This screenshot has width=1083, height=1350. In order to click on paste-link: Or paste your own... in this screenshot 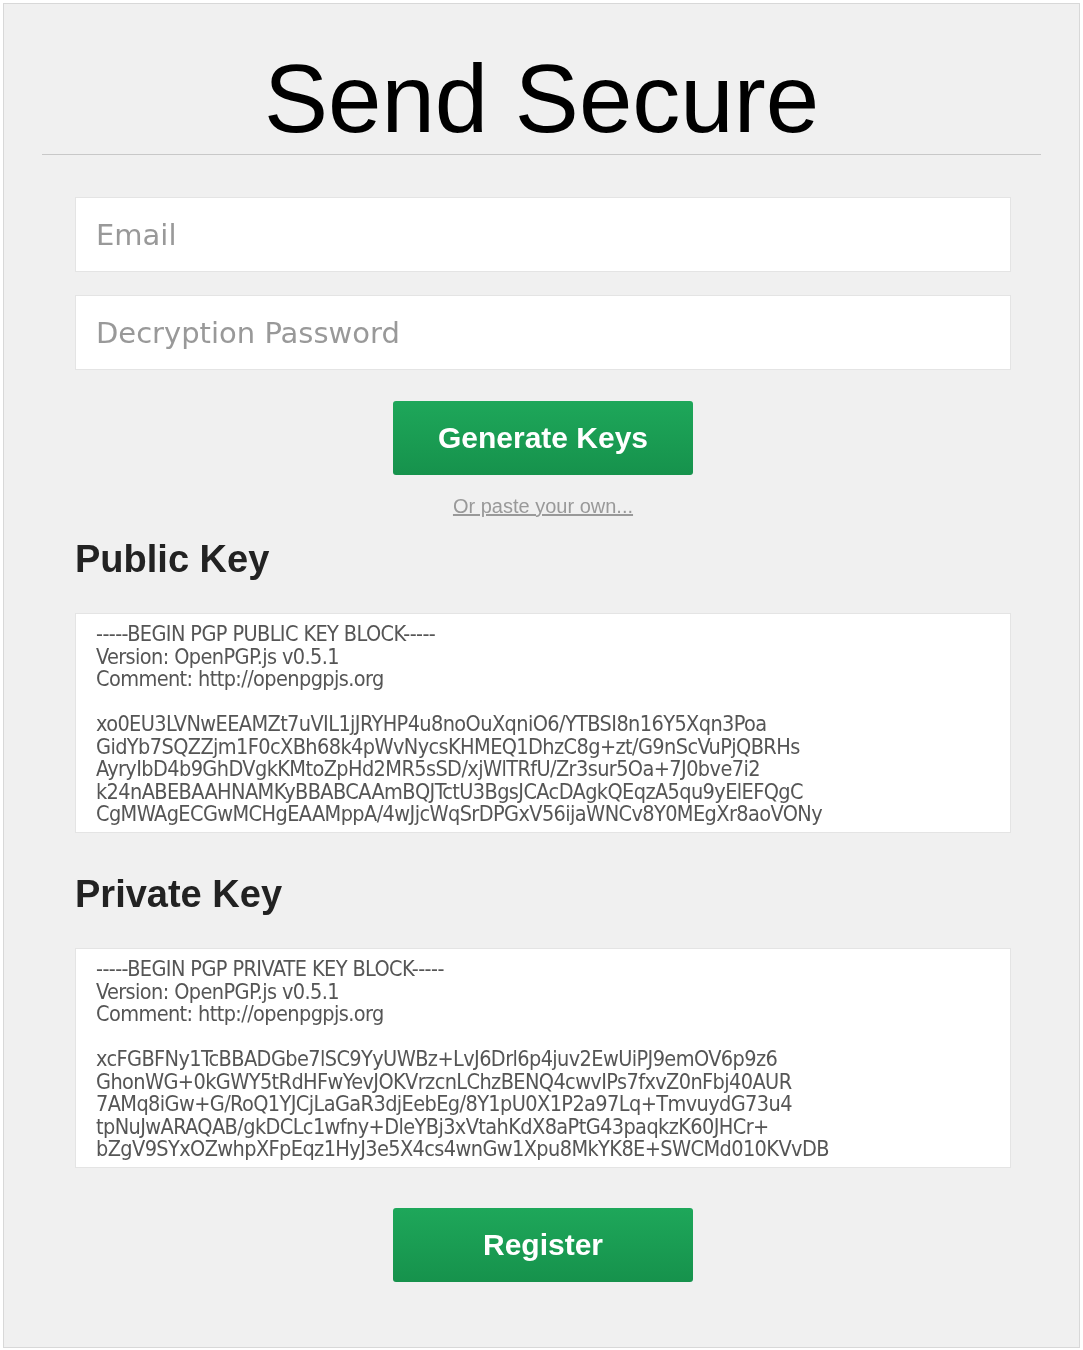, I will do `click(543, 506)`.